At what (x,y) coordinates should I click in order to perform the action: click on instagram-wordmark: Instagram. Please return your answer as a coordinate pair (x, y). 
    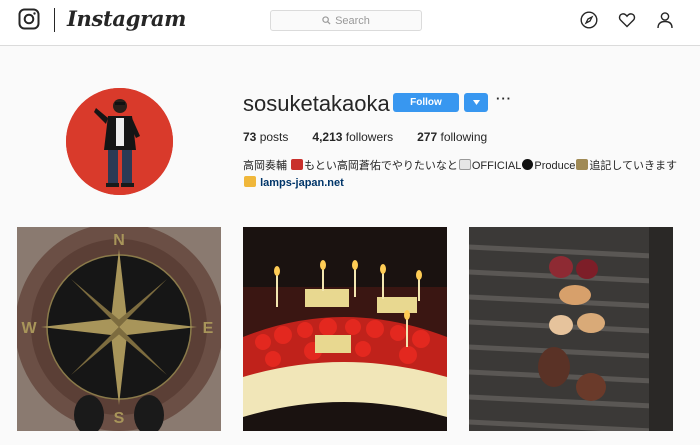
    Looking at the image, I should click on (126, 18).